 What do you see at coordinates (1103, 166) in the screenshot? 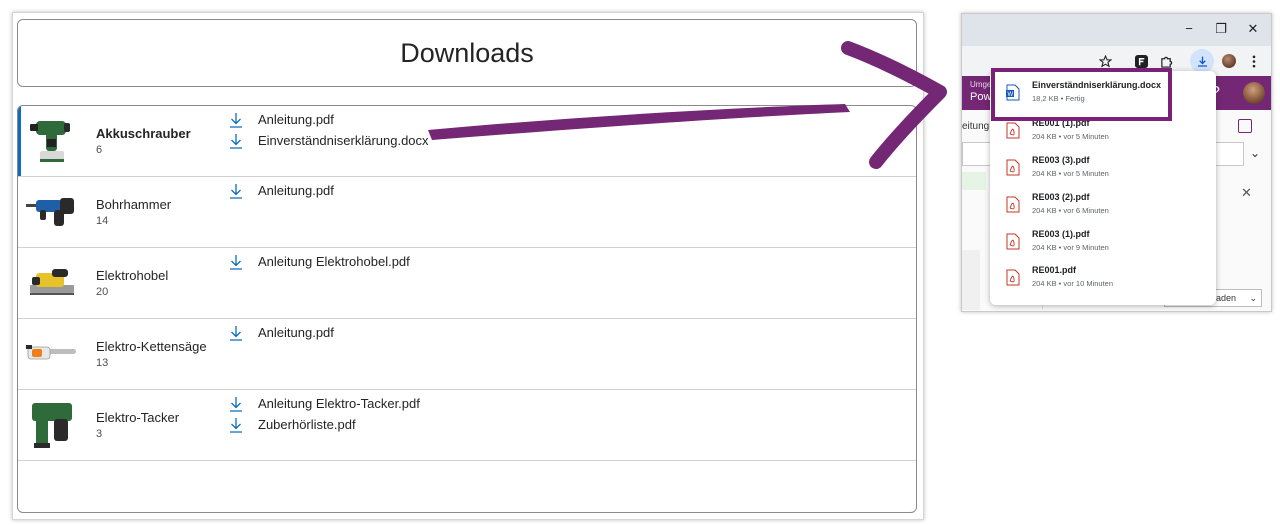
I see `download-item: RE003 (3).pdf 204 KB • vor 5 Minuten` at bounding box center [1103, 166].